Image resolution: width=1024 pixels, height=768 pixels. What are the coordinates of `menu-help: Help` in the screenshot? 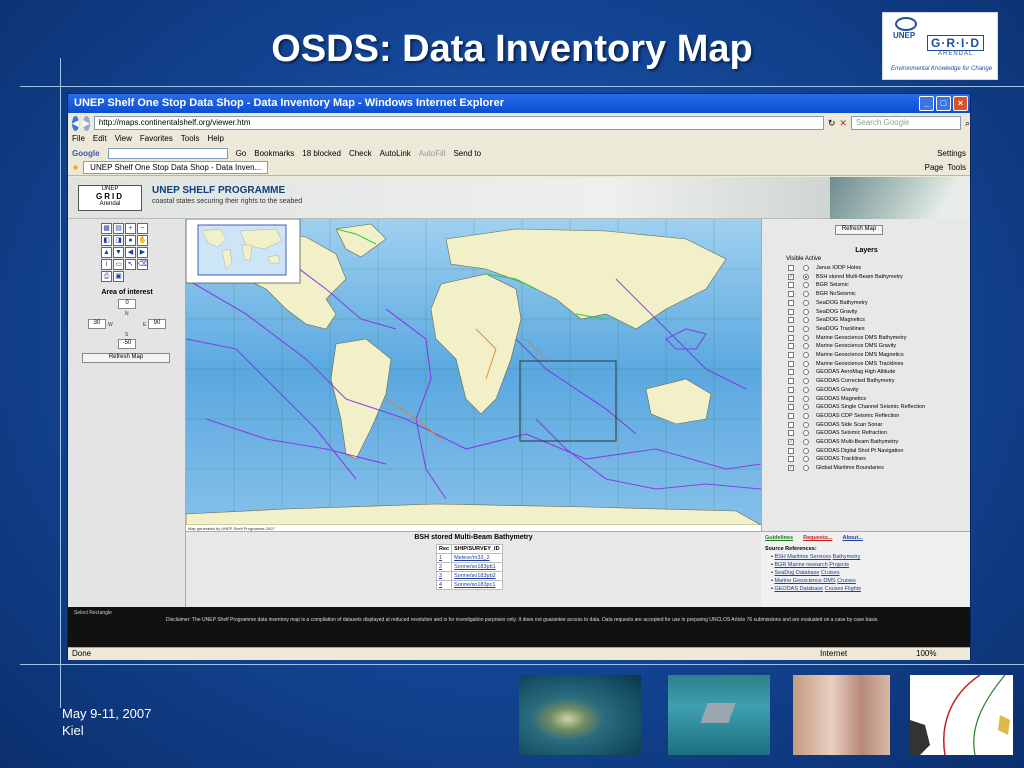 It's located at (215, 139).